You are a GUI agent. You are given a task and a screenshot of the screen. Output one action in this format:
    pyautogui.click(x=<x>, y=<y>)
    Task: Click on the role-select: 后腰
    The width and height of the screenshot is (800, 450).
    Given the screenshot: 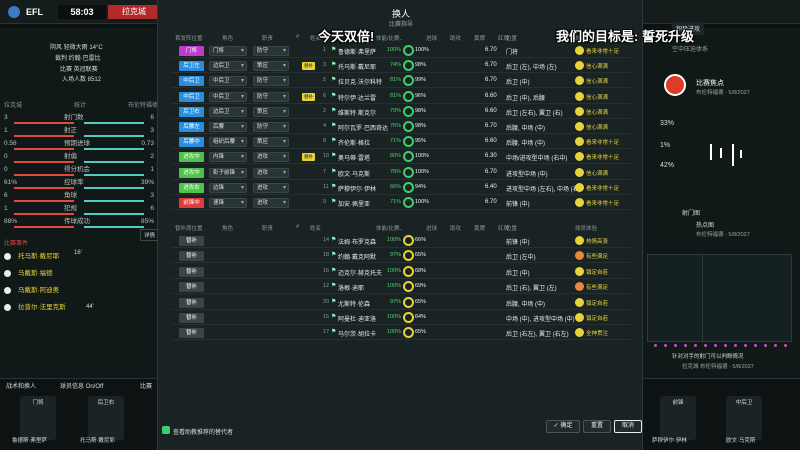 What is the action you would take?
    pyautogui.click(x=228, y=127)
    